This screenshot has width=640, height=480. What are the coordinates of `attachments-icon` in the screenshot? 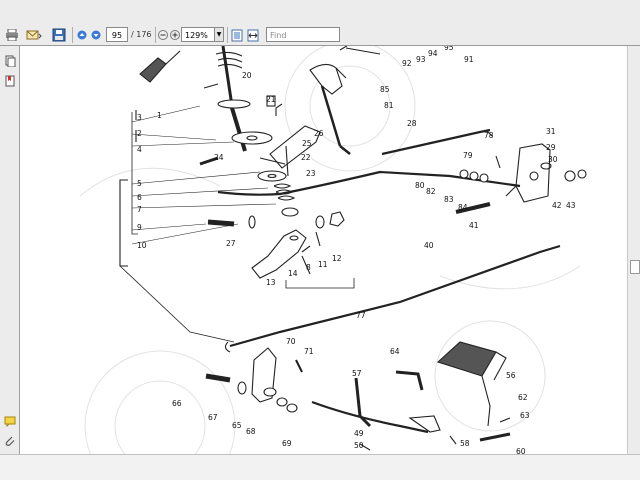 It's located at (10, 441).